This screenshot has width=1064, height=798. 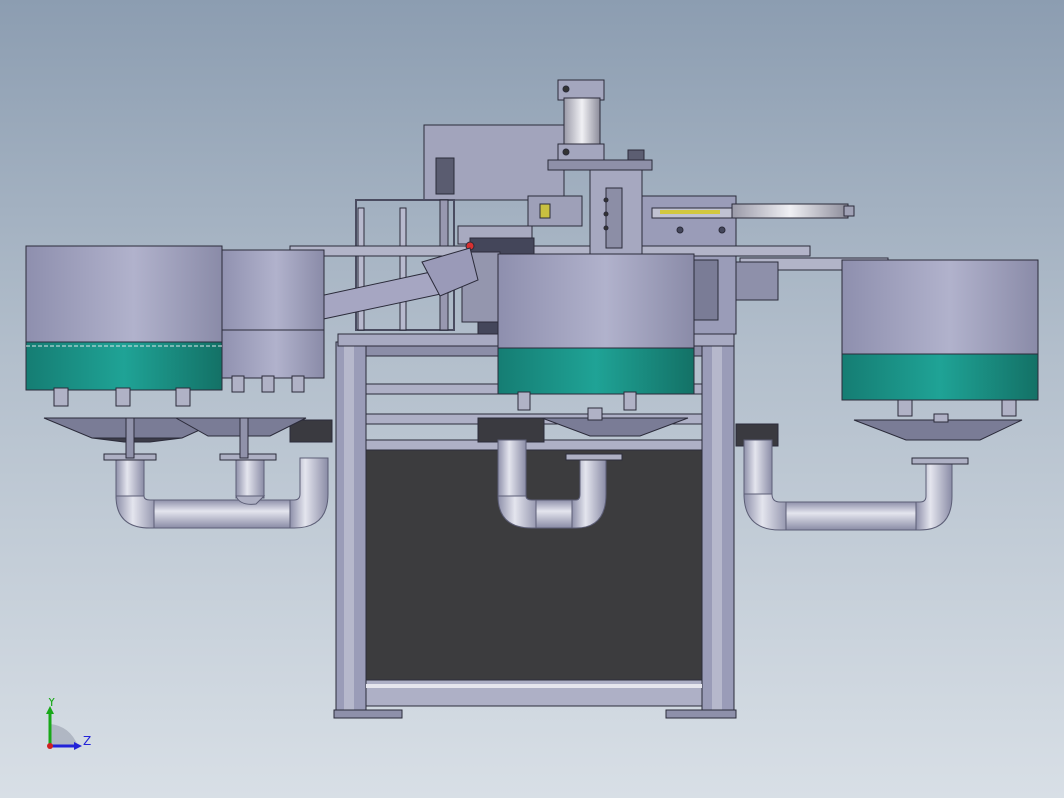 I want to click on z-axis-arrowhead, so click(x=78, y=746).